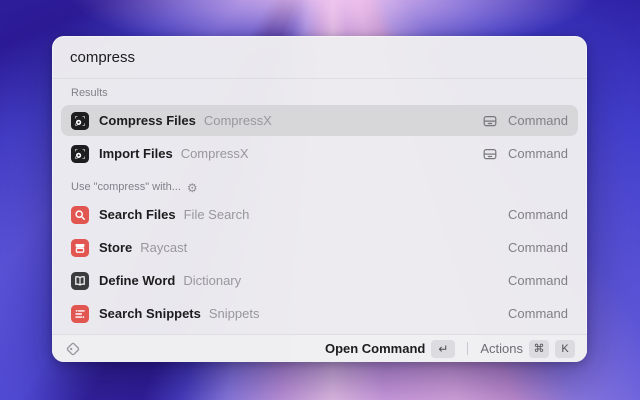  What do you see at coordinates (136, 153) in the screenshot?
I see `list-item-title: Import Files` at bounding box center [136, 153].